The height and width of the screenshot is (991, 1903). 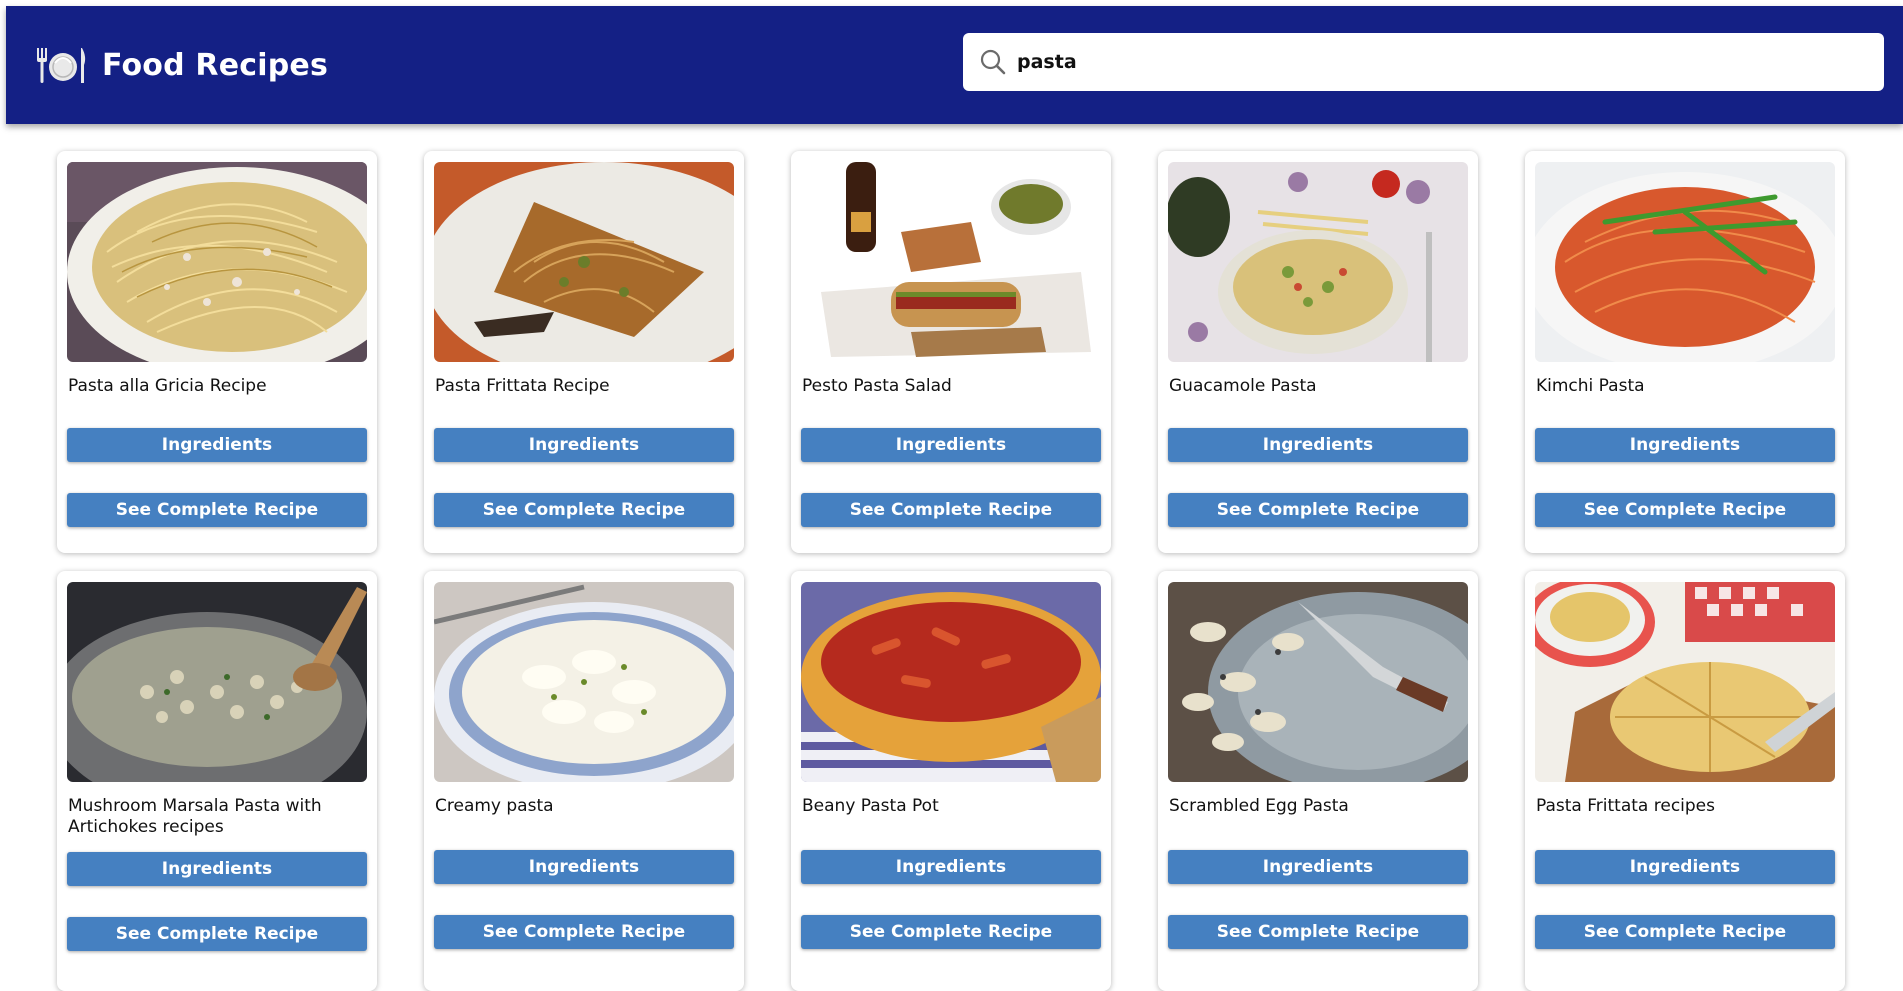 What do you see at coordinates (215, 65) in the screenshot?
I see `app-title: Food Recipes` at bounding box center [215, 65].